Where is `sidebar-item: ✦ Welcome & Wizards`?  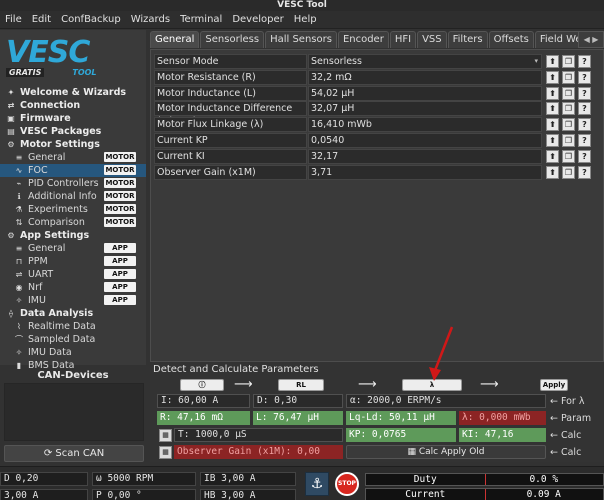 sidebar-item: ✦ Welcome & Wizards is located at coordinates (73, 92).